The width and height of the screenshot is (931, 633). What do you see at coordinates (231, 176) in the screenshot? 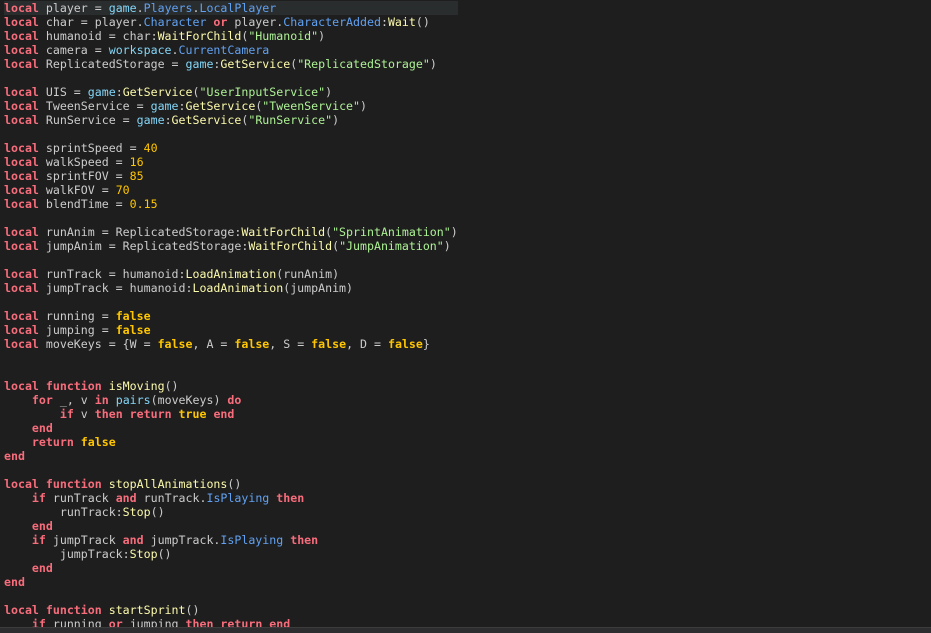
I see `code-line: local sprintFOV = 85` at bounding box center [231, 176].